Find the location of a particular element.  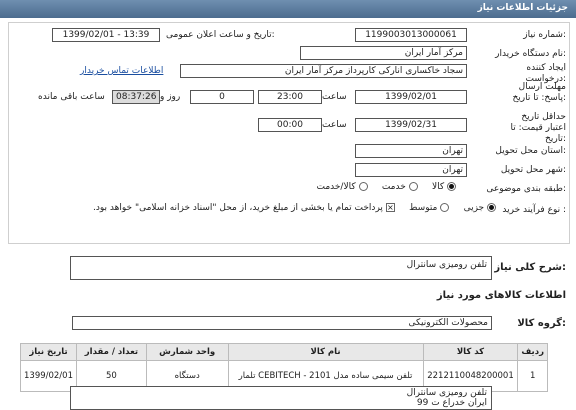

cell-date: 1399/02/01 is located at coordinates (48, 376).